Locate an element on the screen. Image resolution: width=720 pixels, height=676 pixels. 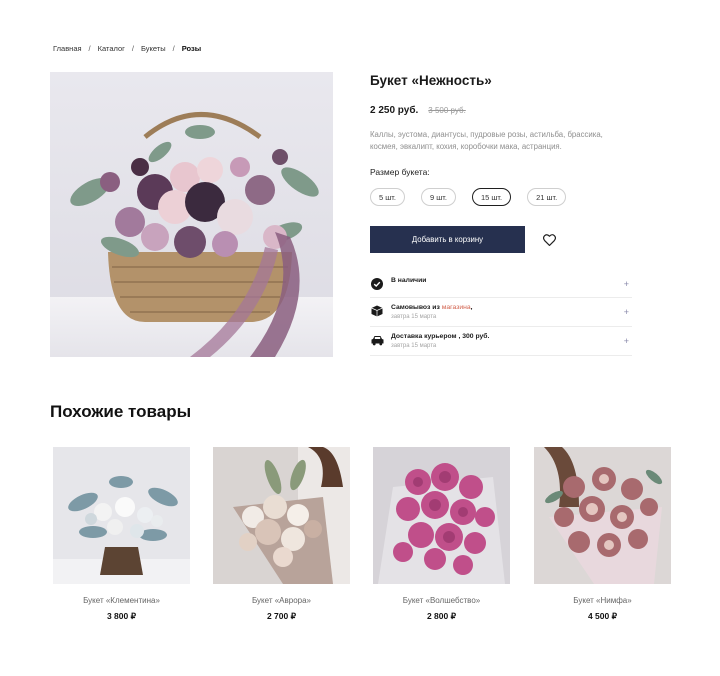
check-circle-icon is located at coordinates (377, 284).